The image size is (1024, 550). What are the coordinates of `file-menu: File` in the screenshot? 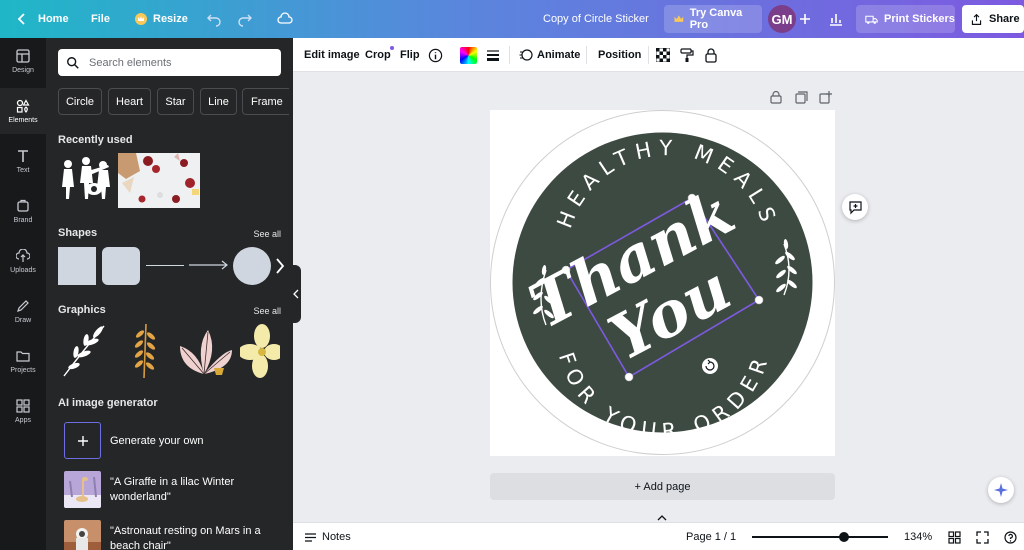 It's located at (100, 19).